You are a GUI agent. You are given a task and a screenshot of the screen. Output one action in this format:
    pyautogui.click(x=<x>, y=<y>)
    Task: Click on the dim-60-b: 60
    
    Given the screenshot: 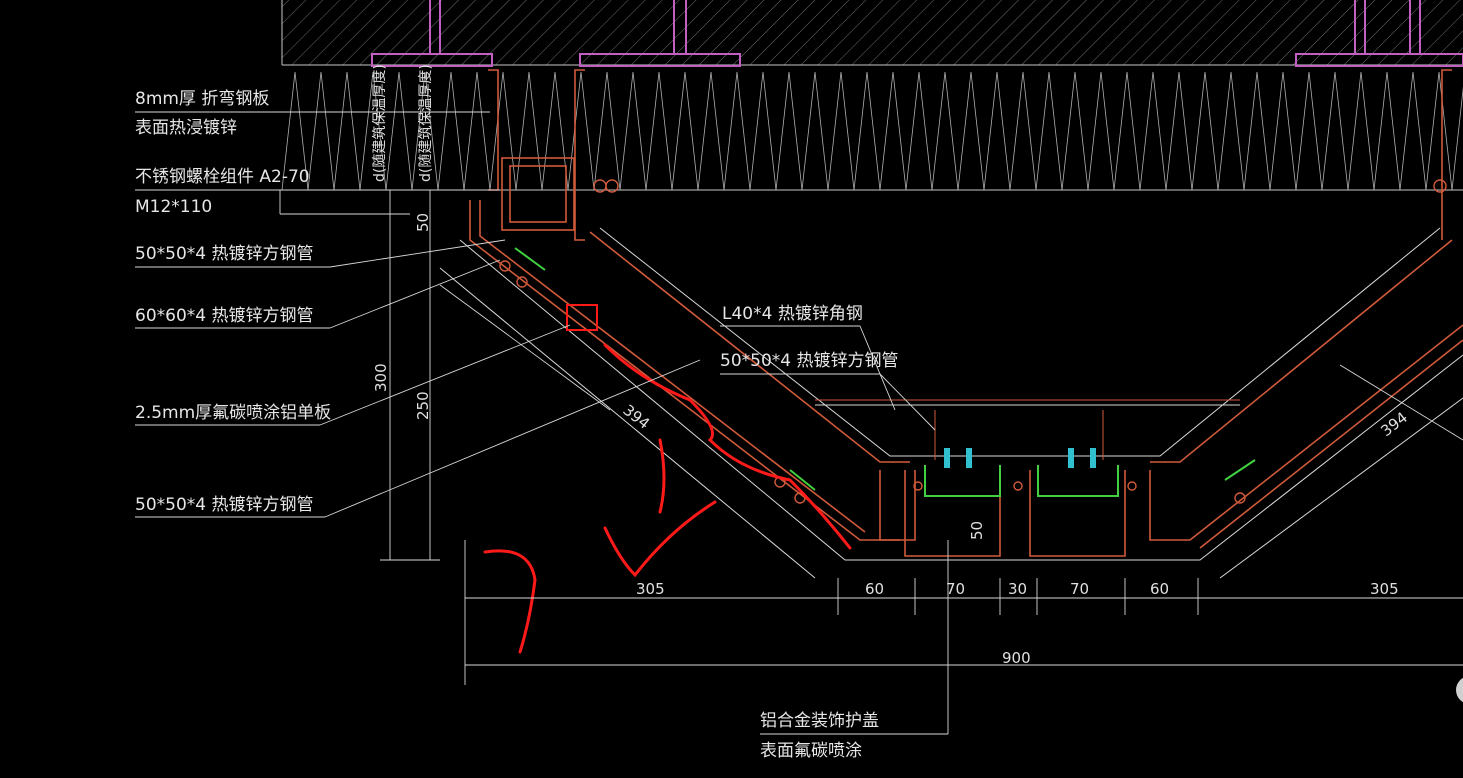 What is the action you would take?
    pyautogui.click(x=1159, y=589)
    